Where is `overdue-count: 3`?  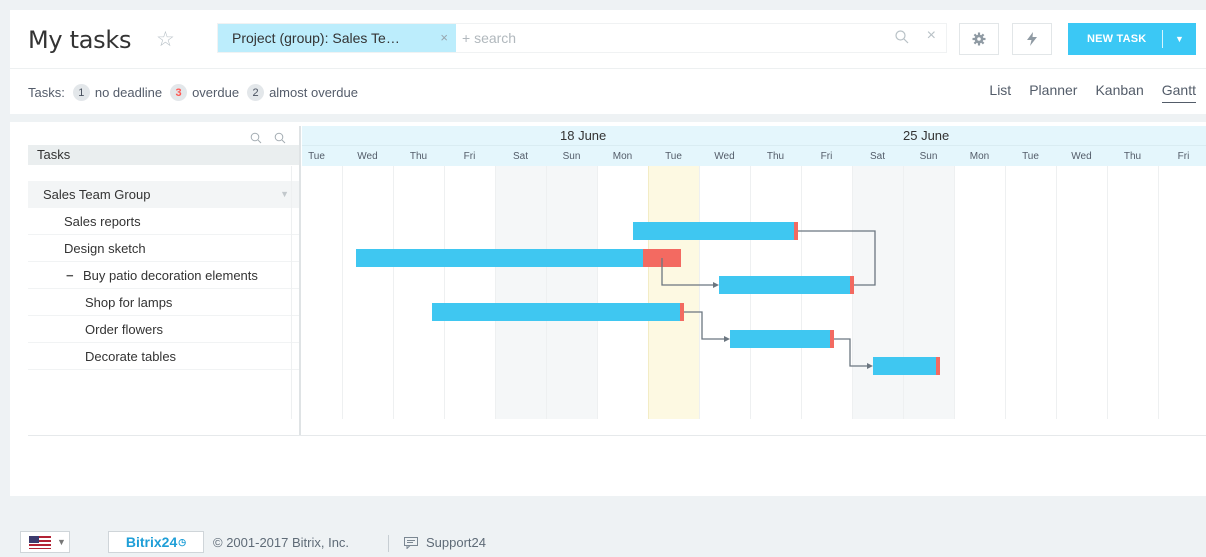
overdue-count: 3 is located at coordinates (179, 92).